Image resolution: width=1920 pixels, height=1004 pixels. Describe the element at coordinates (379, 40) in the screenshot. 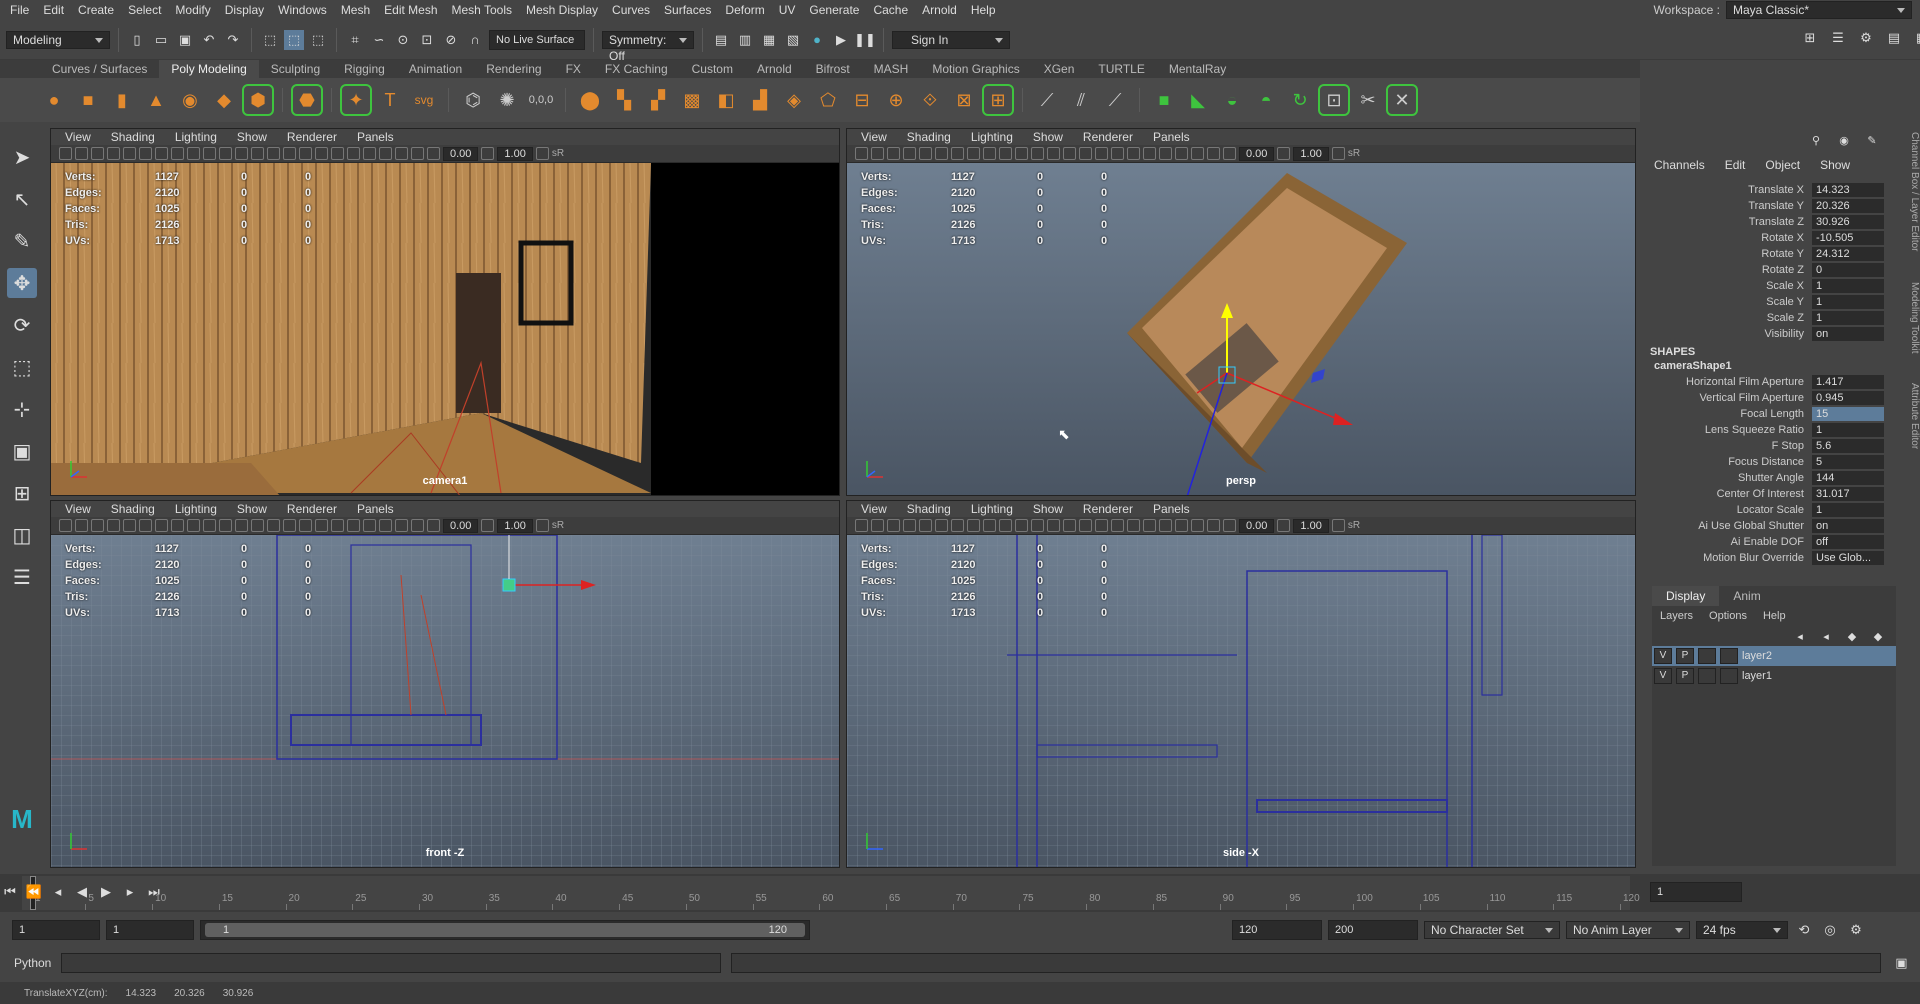

I see `snap-curve-icon: ∽` at that location.